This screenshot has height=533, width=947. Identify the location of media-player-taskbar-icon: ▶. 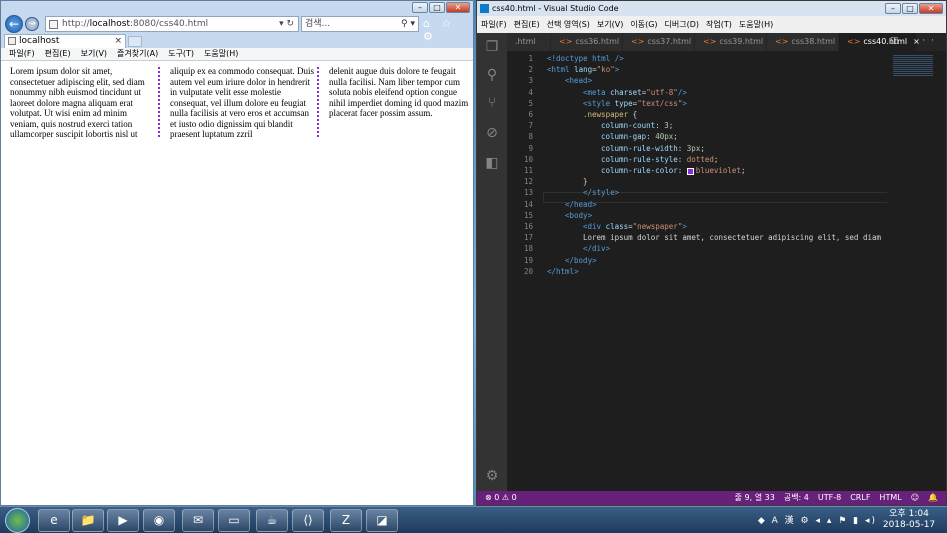
(123, 520).